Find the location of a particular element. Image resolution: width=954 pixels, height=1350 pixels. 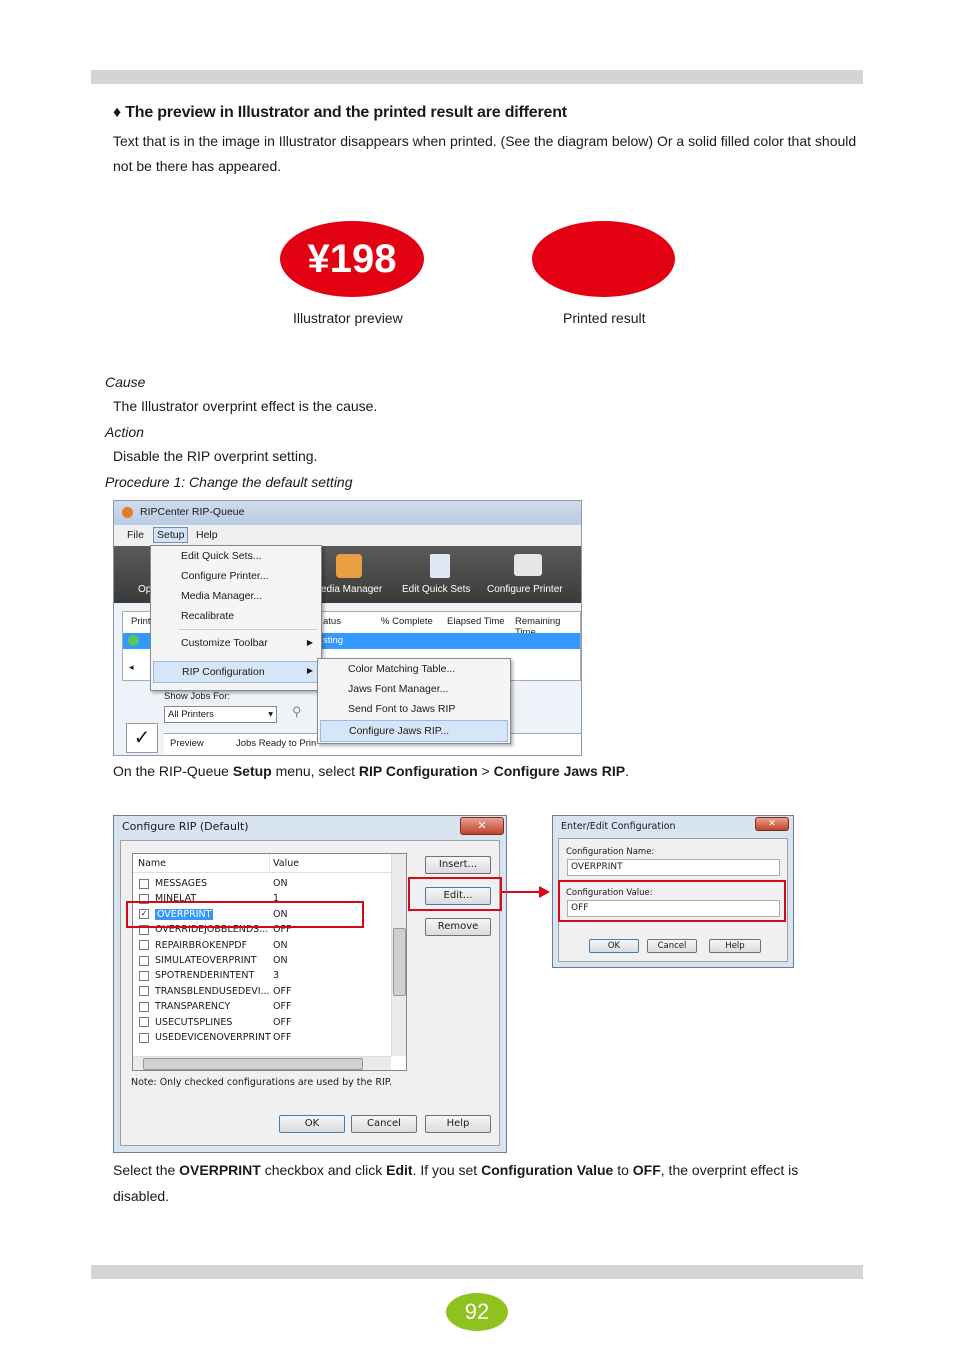

step1-configure-jaws: Configure Jaws RIP is located at coordinates (559, 771).